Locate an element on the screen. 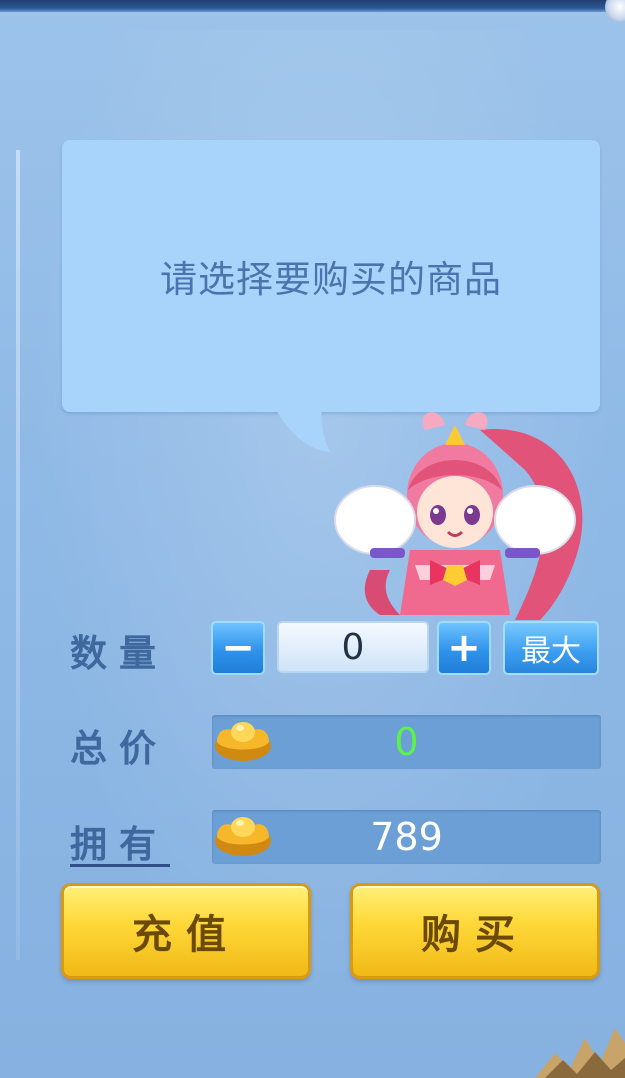  minus-icon: − is located at coordinates (238, 648).